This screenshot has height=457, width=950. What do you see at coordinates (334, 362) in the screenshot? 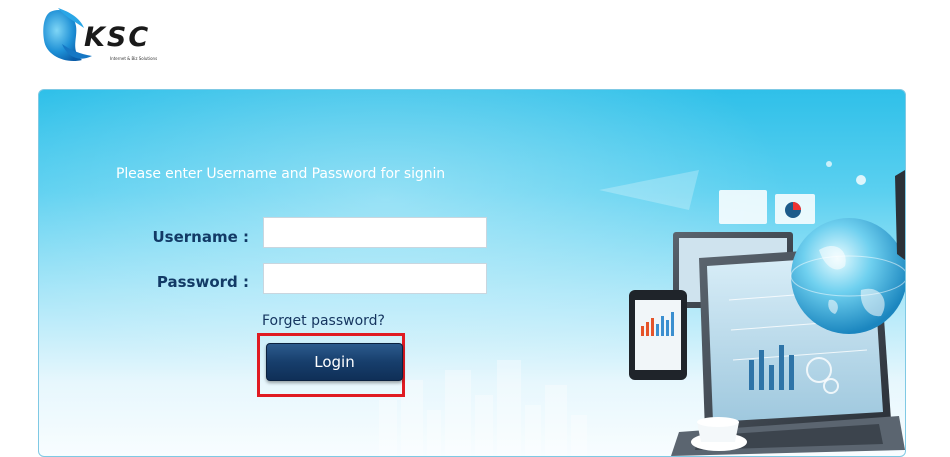
I see `login-button: Login` at bounding box center [334, 362].